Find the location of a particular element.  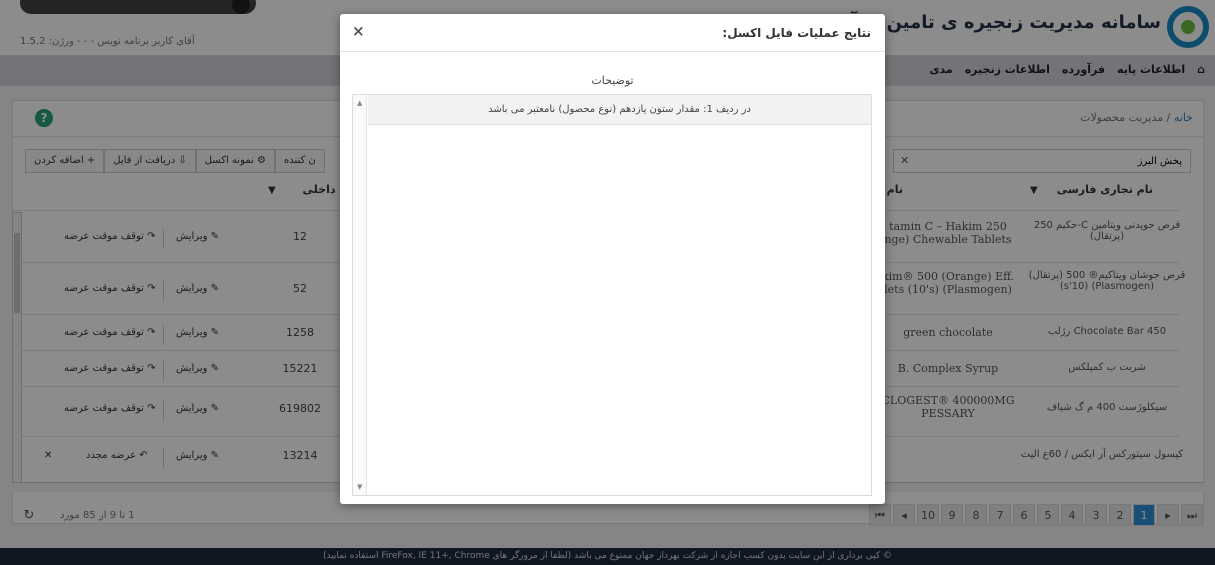

scroll-down-icon: ▼ is located at coordinates (359, 487).